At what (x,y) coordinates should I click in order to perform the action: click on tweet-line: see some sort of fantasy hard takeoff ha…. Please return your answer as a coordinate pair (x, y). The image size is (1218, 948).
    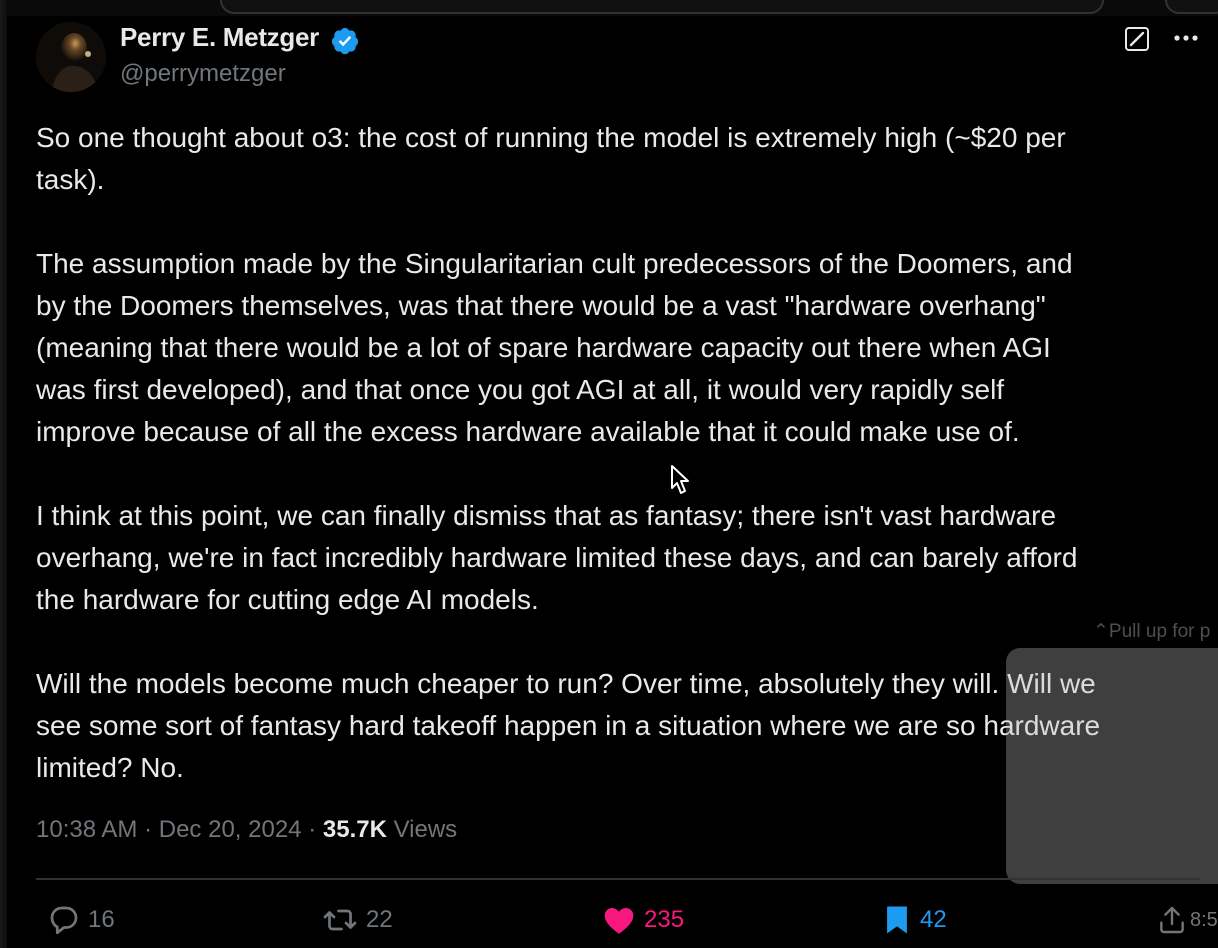
    Looking at the image, I should click on (568, 725).